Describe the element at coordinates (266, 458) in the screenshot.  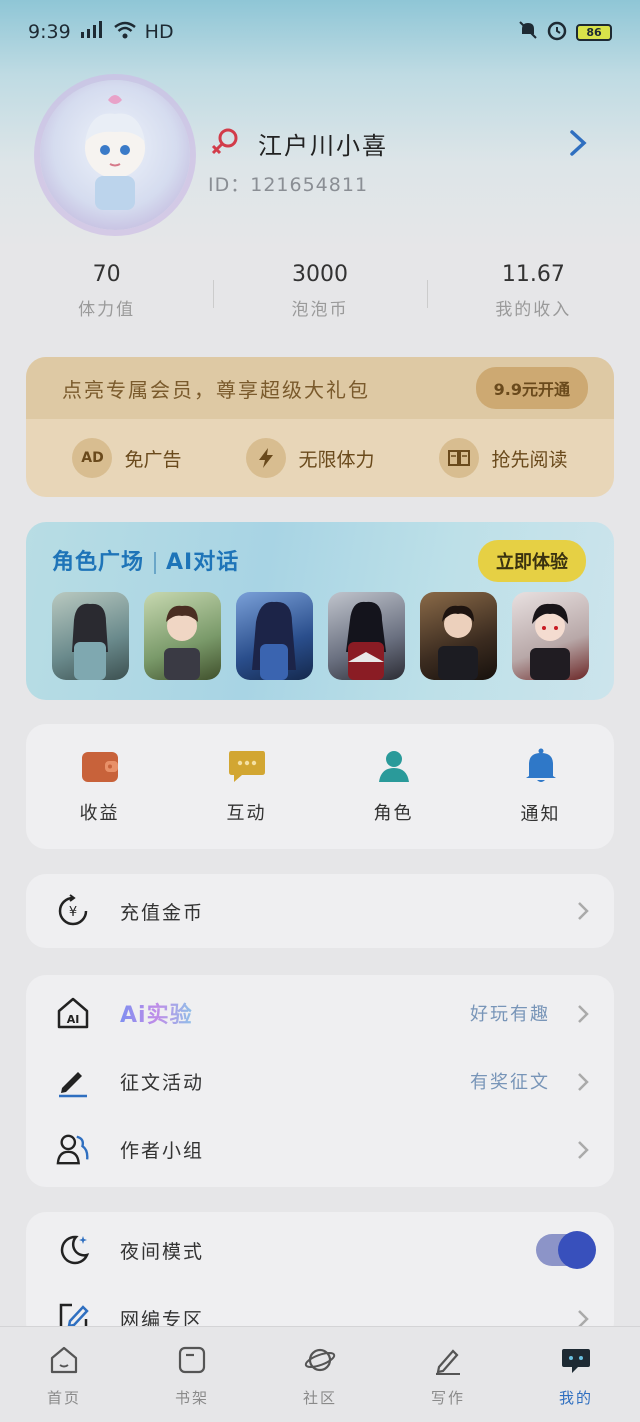
I see `lightning-icon` at that location.